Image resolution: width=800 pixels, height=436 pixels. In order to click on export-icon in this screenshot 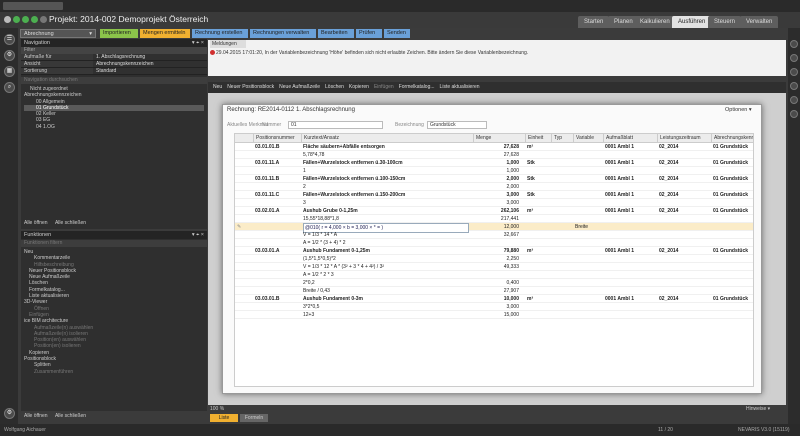, I will do `click(794, 100)`.